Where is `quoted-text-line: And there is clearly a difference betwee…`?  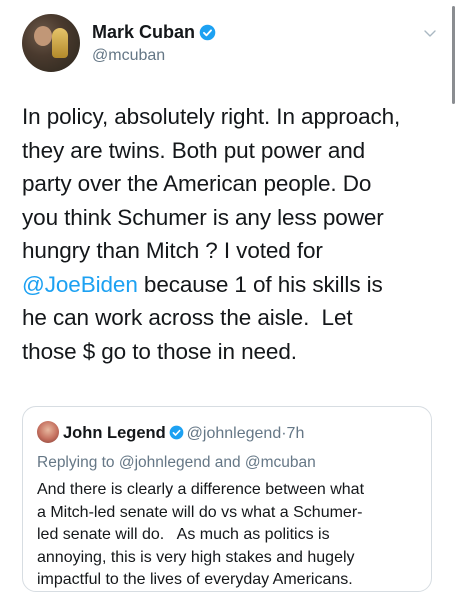
quoted-text-line: And there is clearly a difference betwee… is located at coordinates (201, 489).